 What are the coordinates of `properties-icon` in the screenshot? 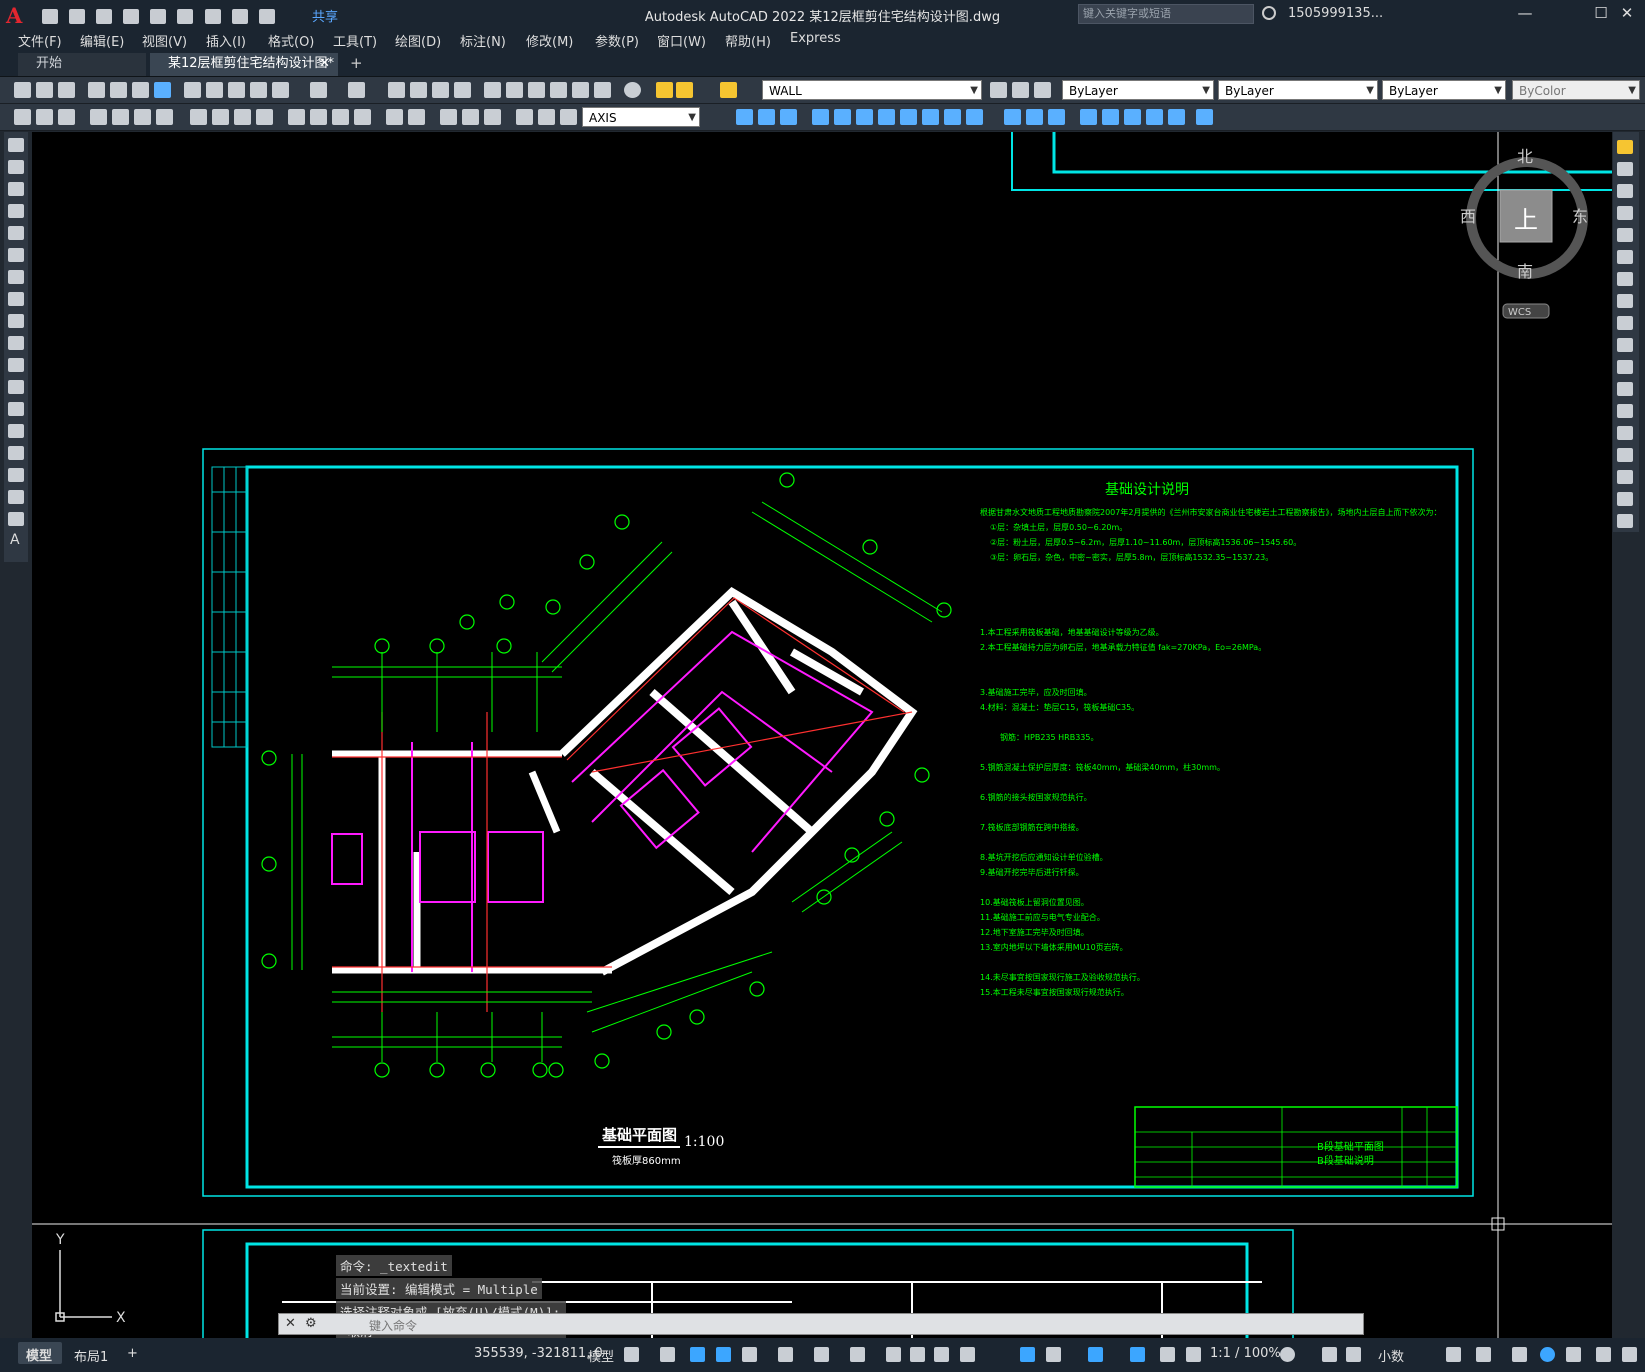 It's located at (492, 90).